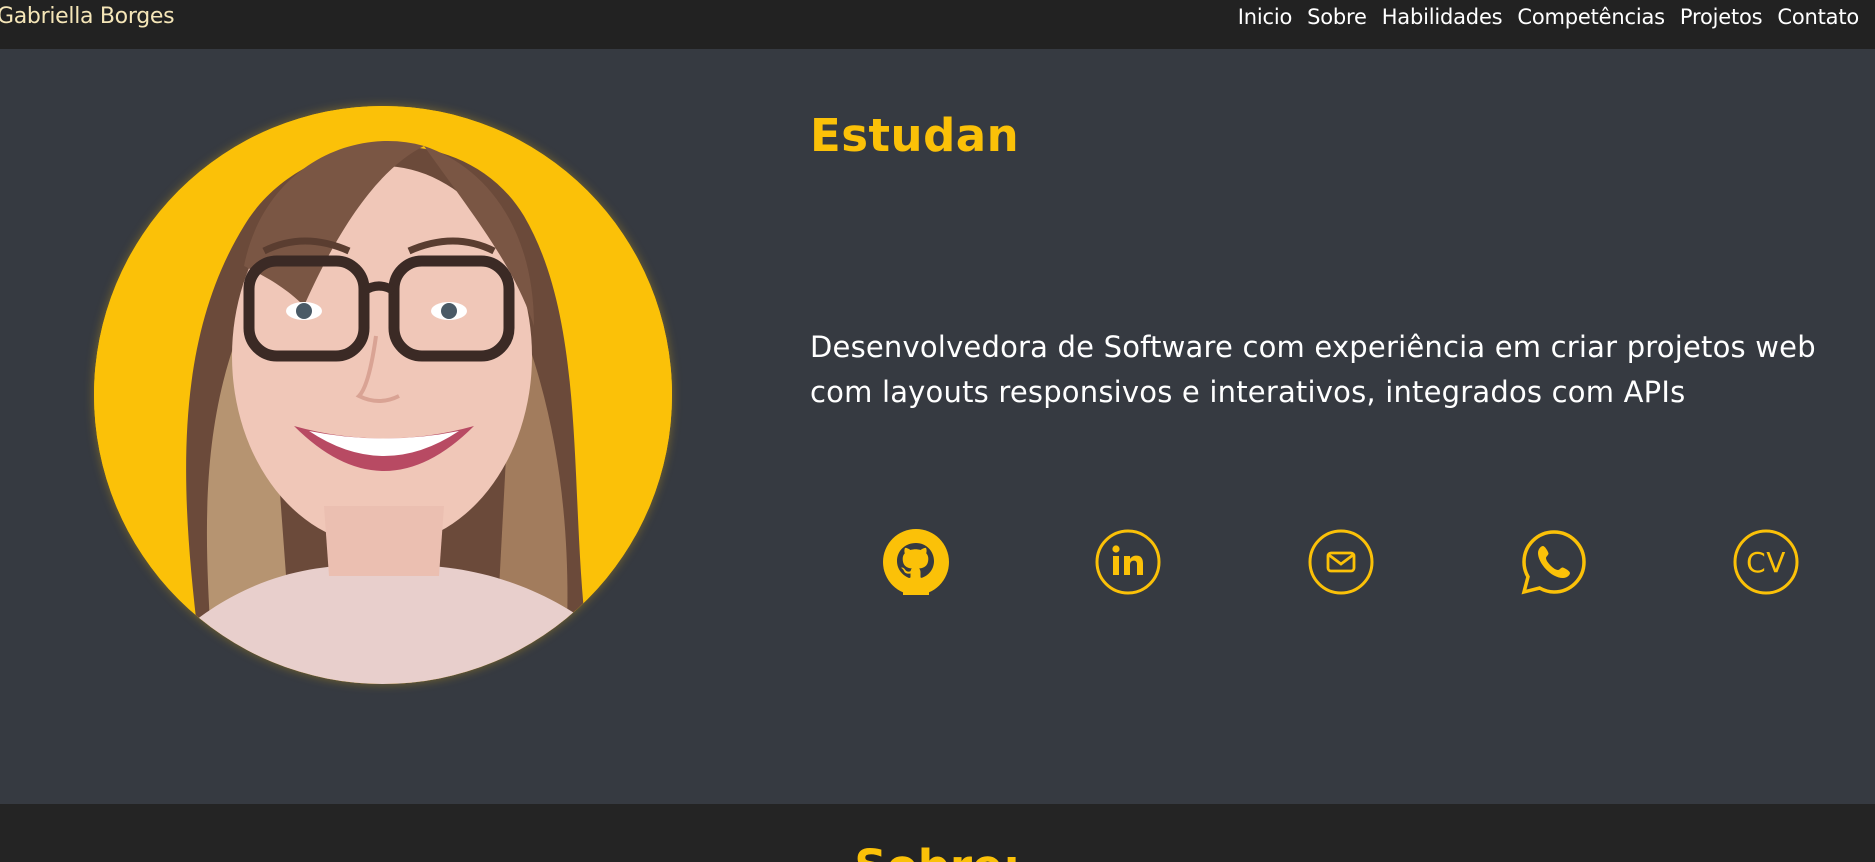  What do you see at coordinates (915, 135) in the screenshot?
I see `hero-title: Estudan` at bounding box center [915, 135].